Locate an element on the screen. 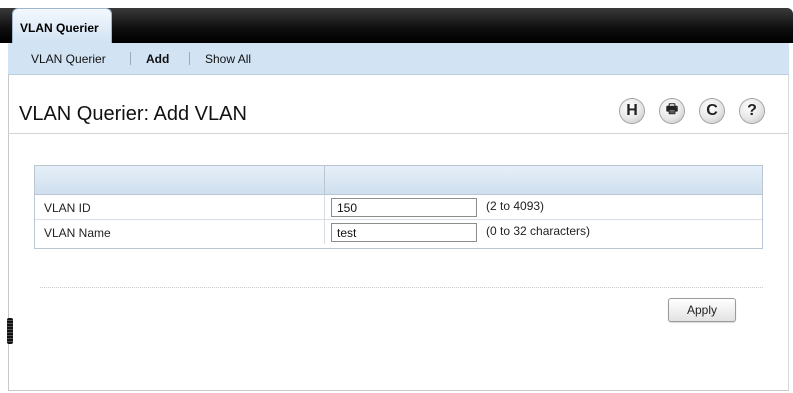 The height and width of the screenshot is (393, 793). subnav-item-show-all: Show All is located at coordinates (228, 59).